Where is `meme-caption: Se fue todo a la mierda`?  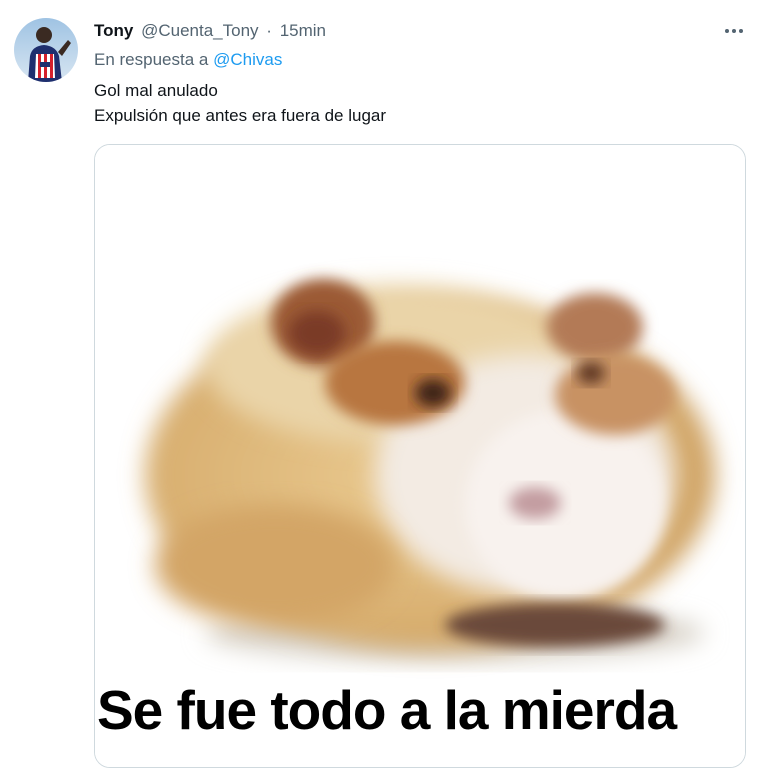
meme-caption: Se fue todo a la mierda is located at coordinates (387, 710).